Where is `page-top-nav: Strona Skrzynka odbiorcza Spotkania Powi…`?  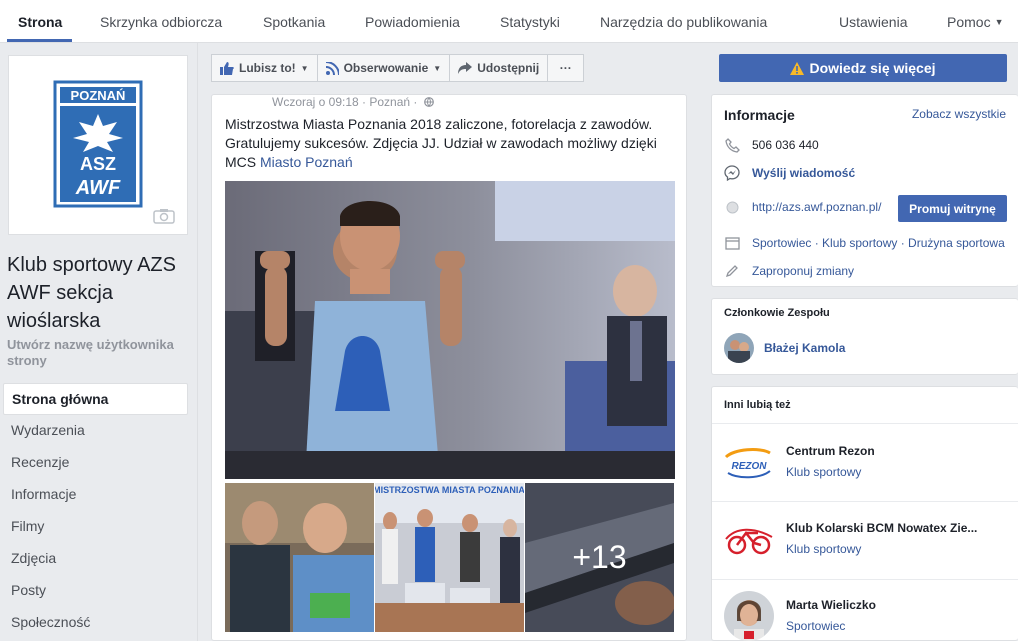
page-top-nav: Strona Skrzynka odbiorcza Spotkania Powi… is located at coordinates (509, 21).